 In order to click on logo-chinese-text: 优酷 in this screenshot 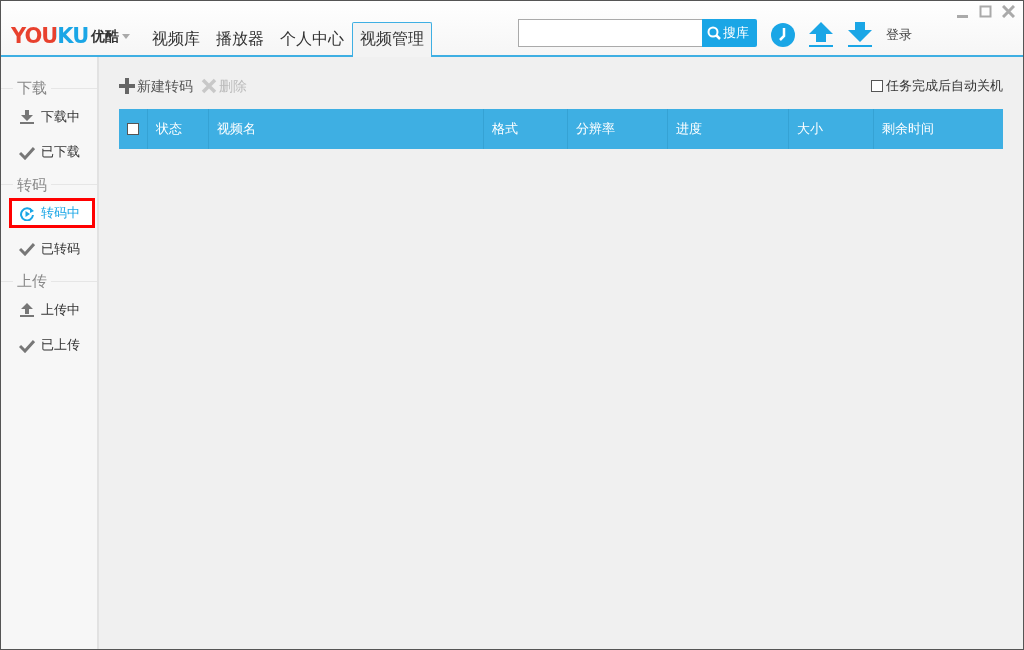, I will do `click(105, 36)`.